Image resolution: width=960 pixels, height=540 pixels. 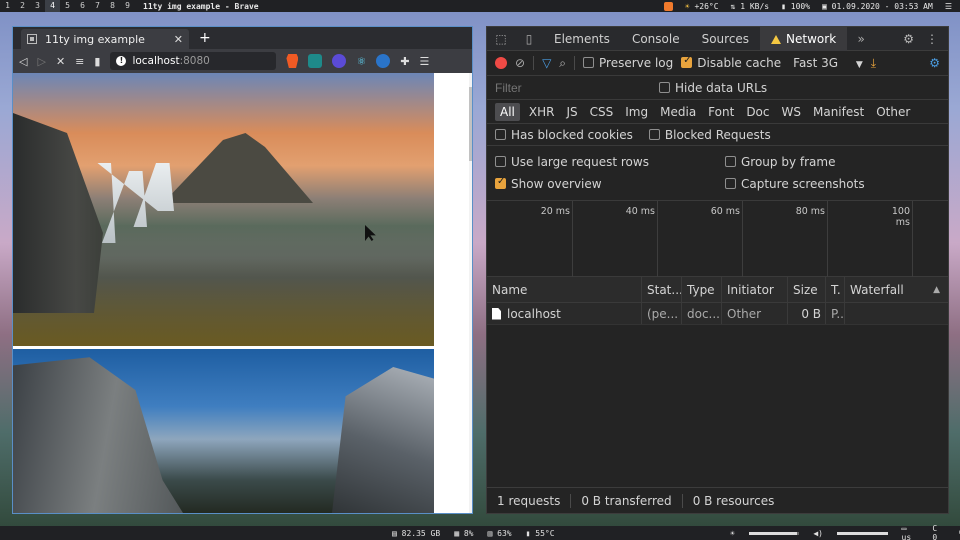 I want to click on type-filter-css: CSS, so click(x=602, y=112).